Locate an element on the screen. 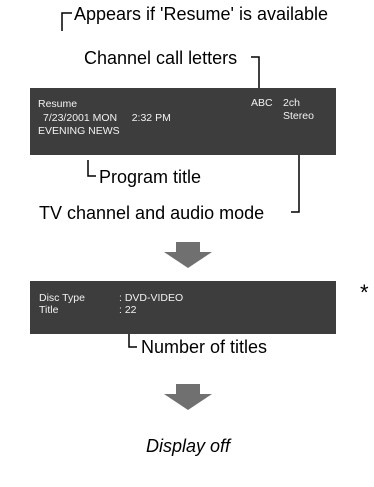 This screenshot has width=374, height=487. call-letters-leader-line is located at coordinates (255, 72).